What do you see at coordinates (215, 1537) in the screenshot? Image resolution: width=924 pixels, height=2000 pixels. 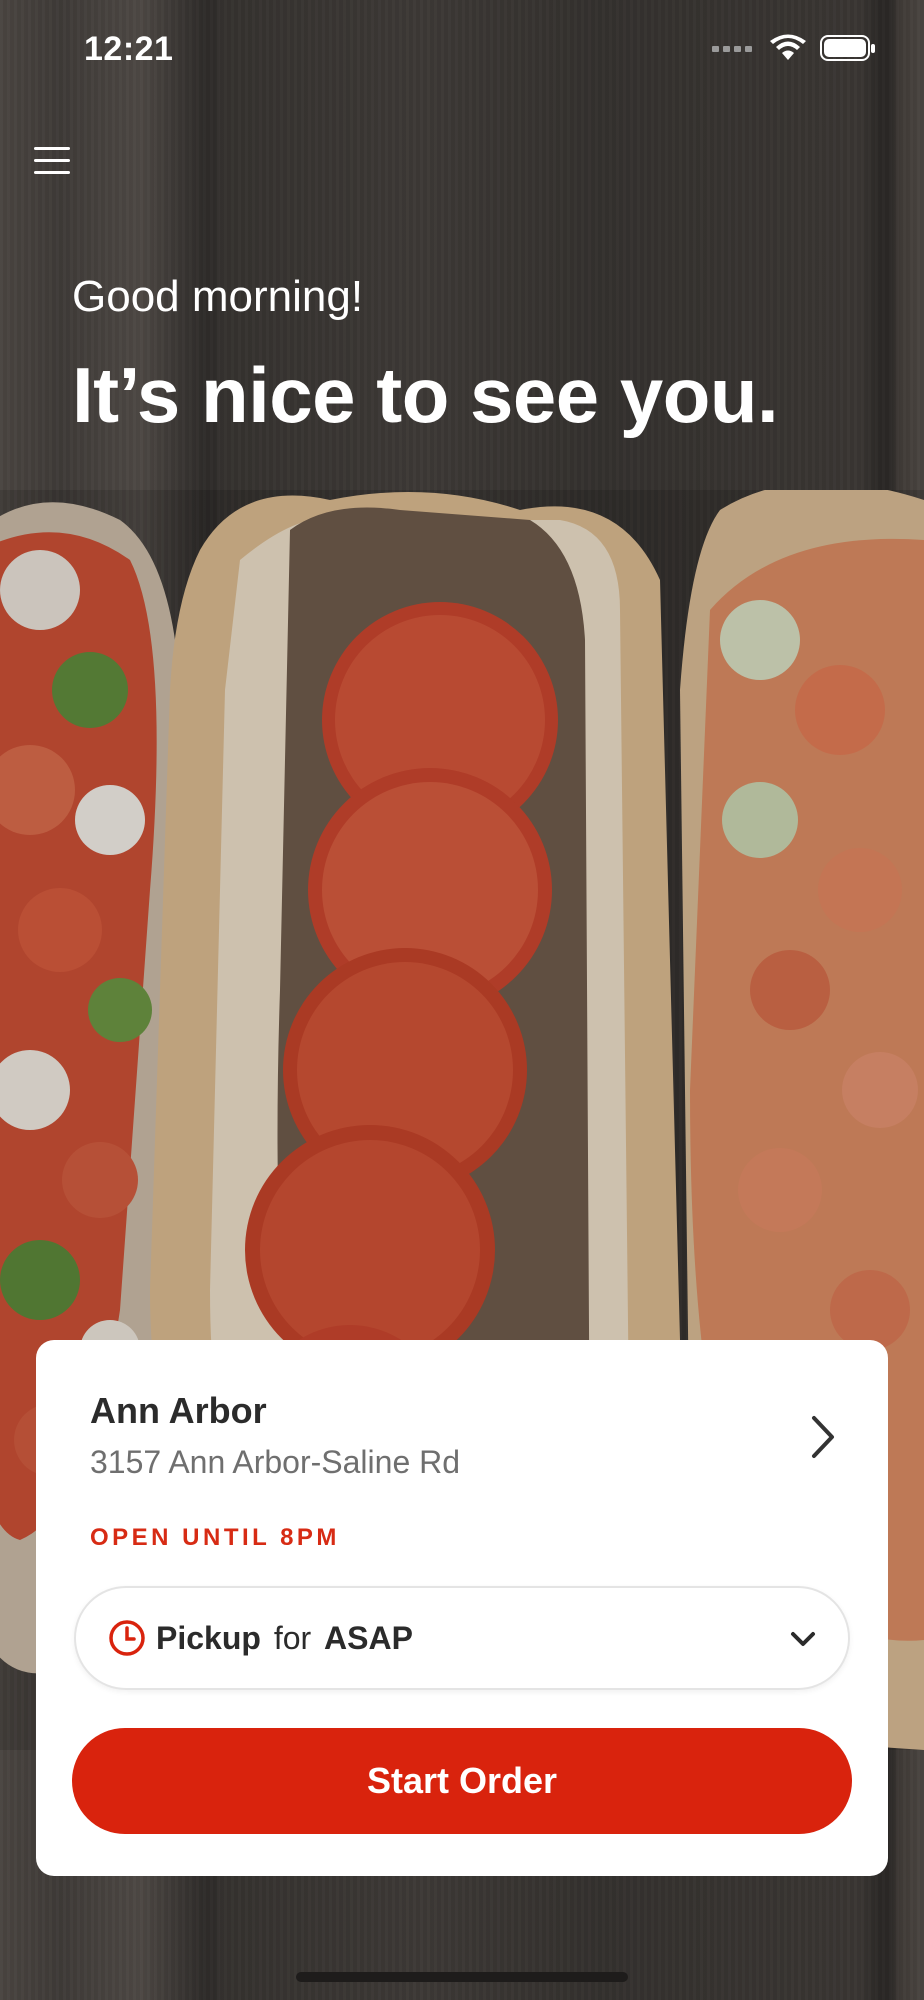 I see `open-status: OPEN UNTIL 8PM` at bounding box center [215, 1537].